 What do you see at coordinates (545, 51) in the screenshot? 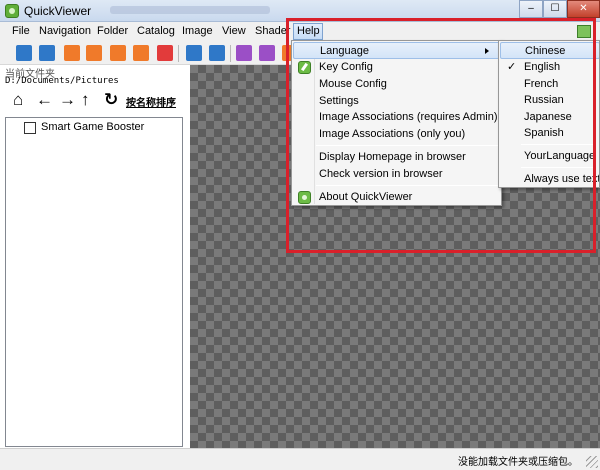
I see `language-label: Chinese` at bounding box center [545, 51].